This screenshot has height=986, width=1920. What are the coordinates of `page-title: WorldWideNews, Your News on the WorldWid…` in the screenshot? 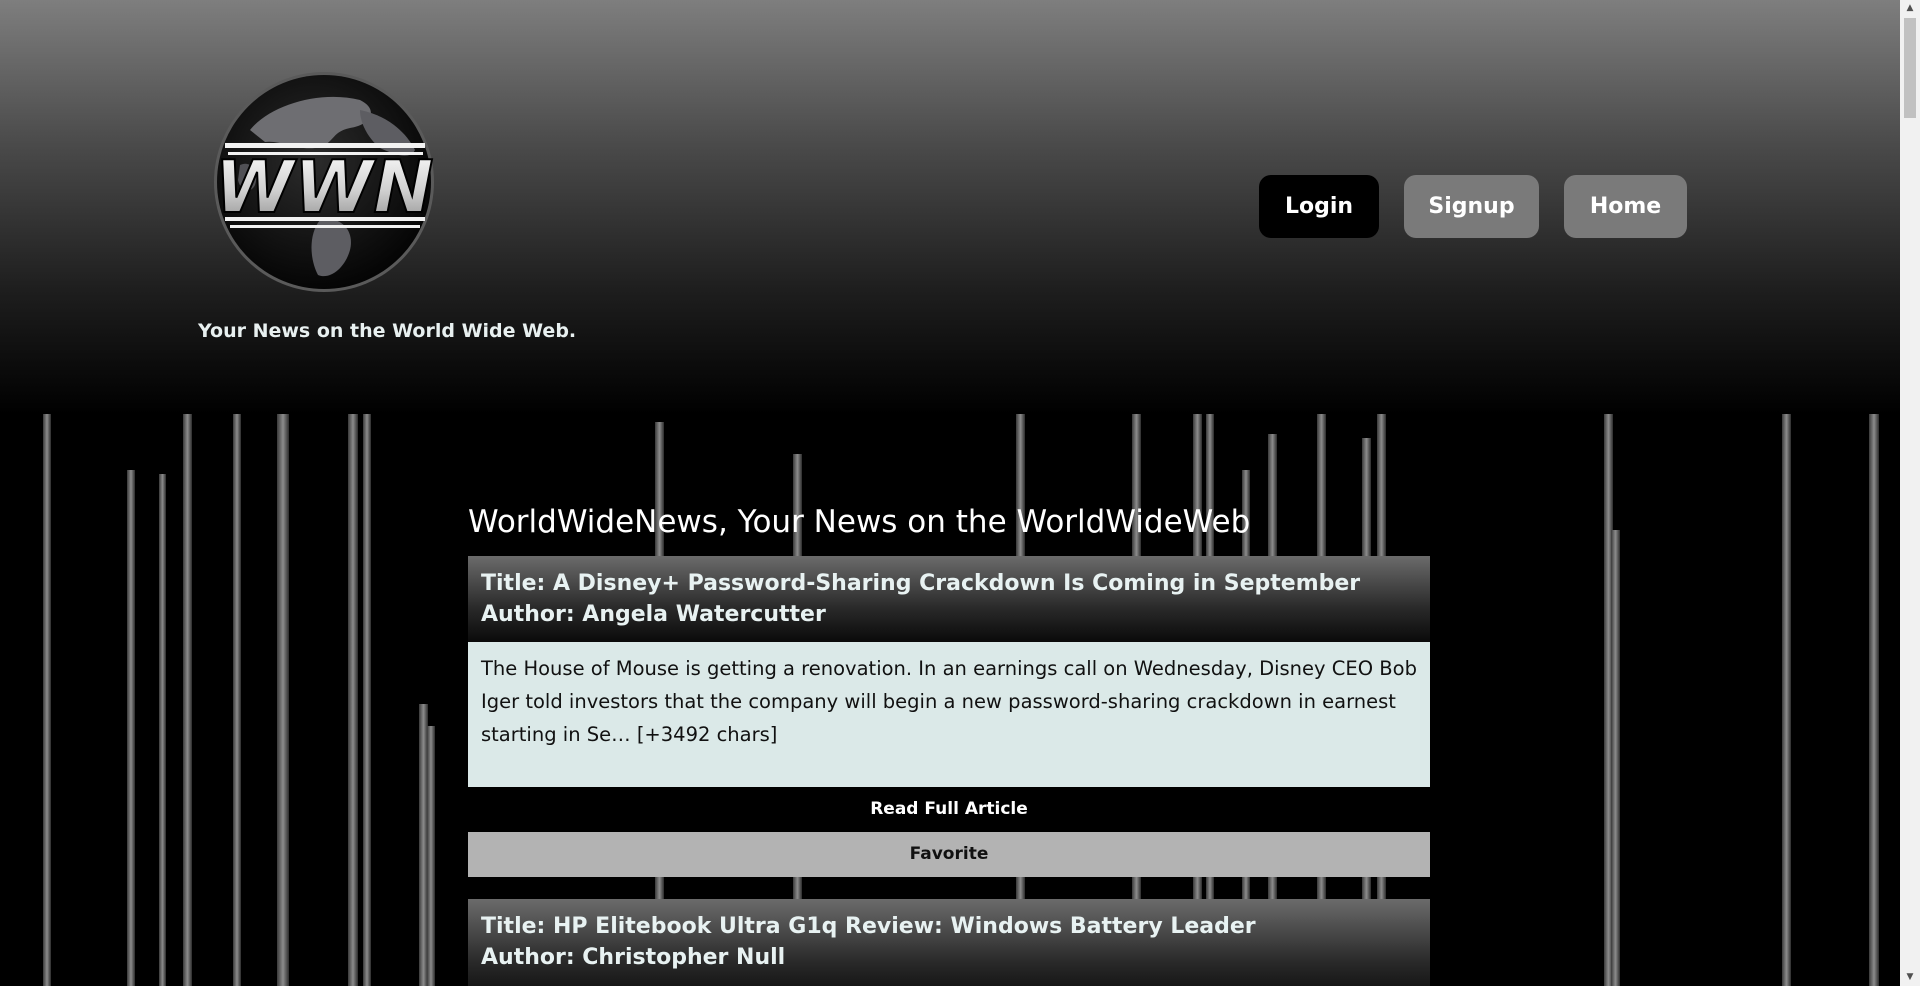 It's located at (859, 522).